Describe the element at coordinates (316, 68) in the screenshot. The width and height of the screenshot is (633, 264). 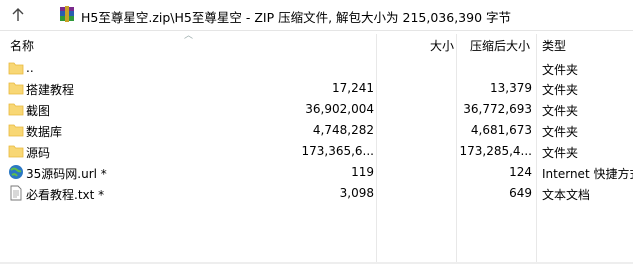
I see `table-row: .. 文件夹` at that location.